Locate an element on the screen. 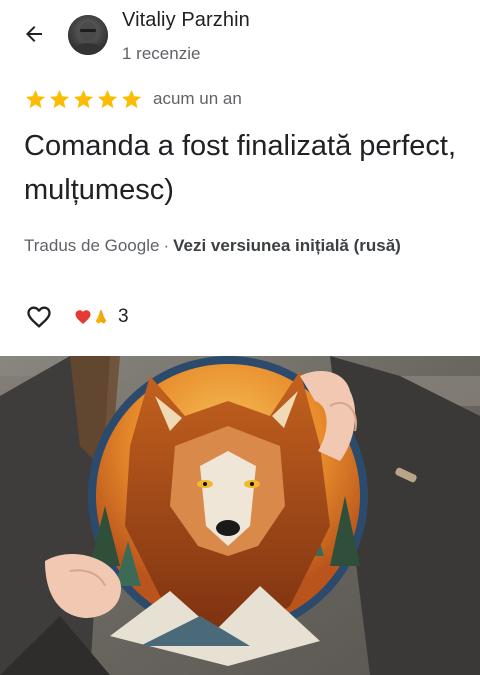 This screenshot has width=480, height=675. back-button is located at coordinates (34, 34).